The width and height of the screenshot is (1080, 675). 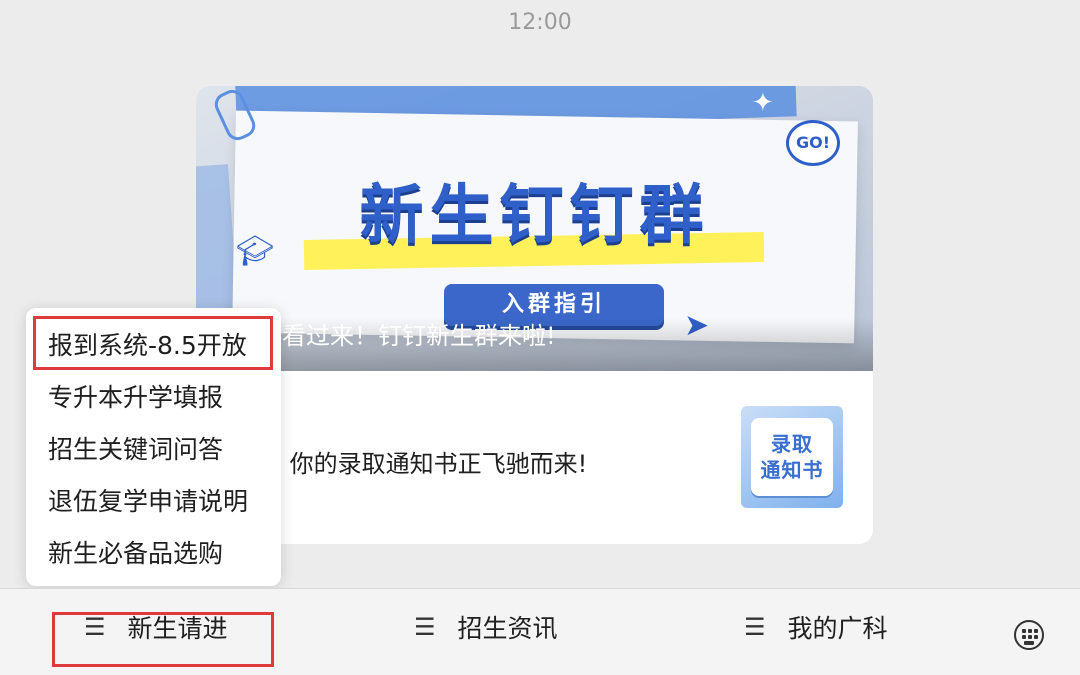 I want to click on tab-admission-news: ☰ 招生资讯, so click(x=486, y=627).